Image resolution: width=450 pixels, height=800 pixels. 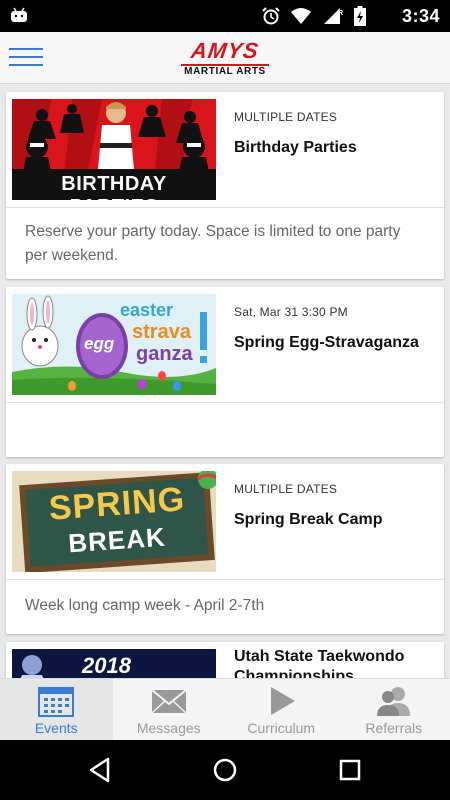 I want to click on tab-curriculum: Curriculum, so click(x=281, y=709).